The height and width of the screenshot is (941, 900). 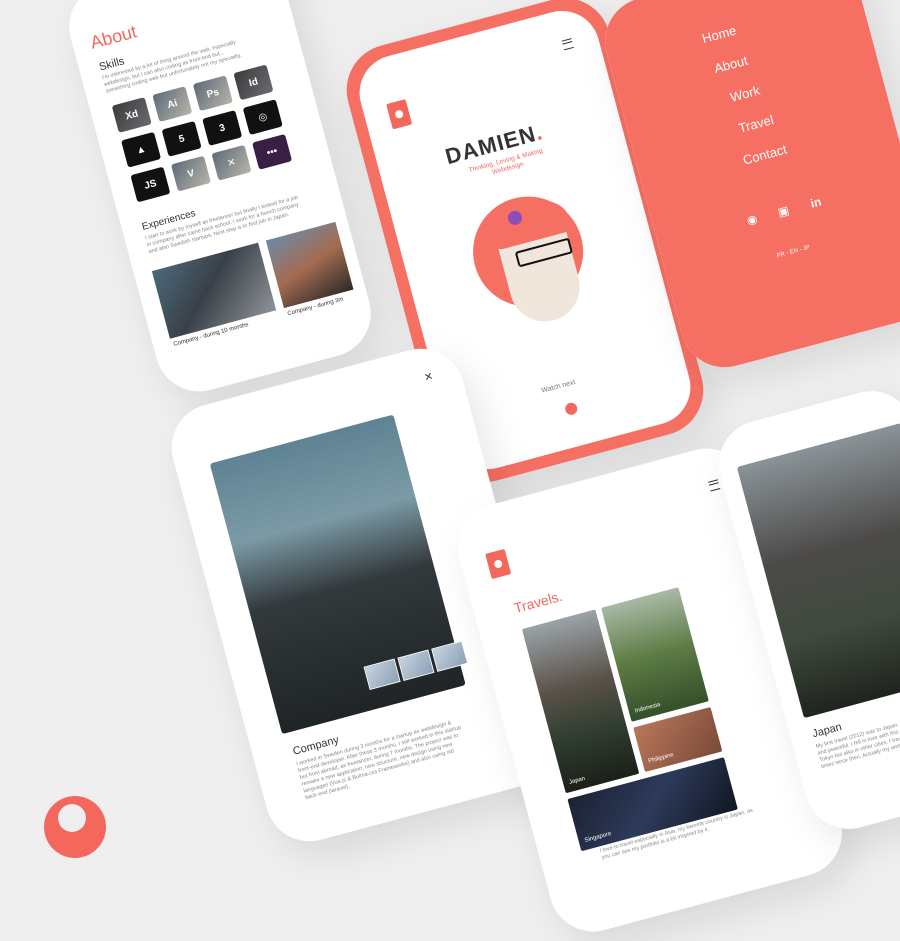 What do you see at coordinates (783, 211) in the screenshot?
I see `instagram-icon: ▣` at bounding box center [783, 211].